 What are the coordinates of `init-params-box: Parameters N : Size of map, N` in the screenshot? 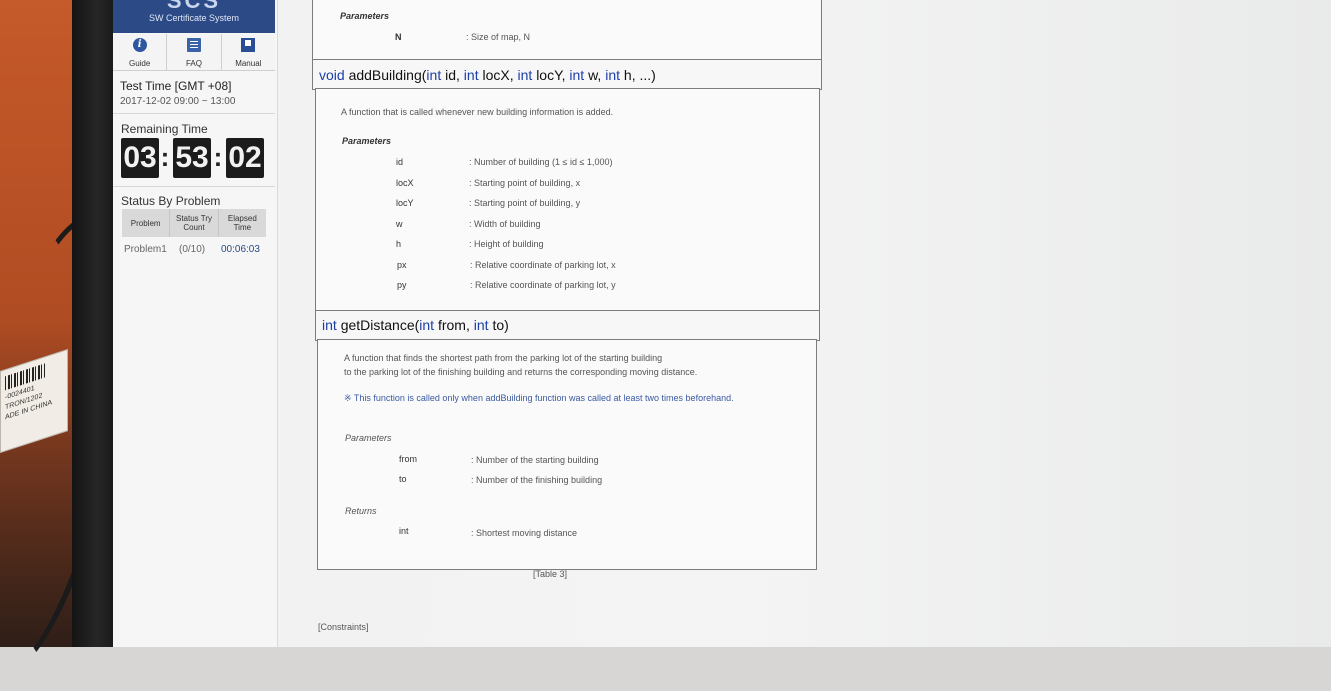 It's located at (567, 30).